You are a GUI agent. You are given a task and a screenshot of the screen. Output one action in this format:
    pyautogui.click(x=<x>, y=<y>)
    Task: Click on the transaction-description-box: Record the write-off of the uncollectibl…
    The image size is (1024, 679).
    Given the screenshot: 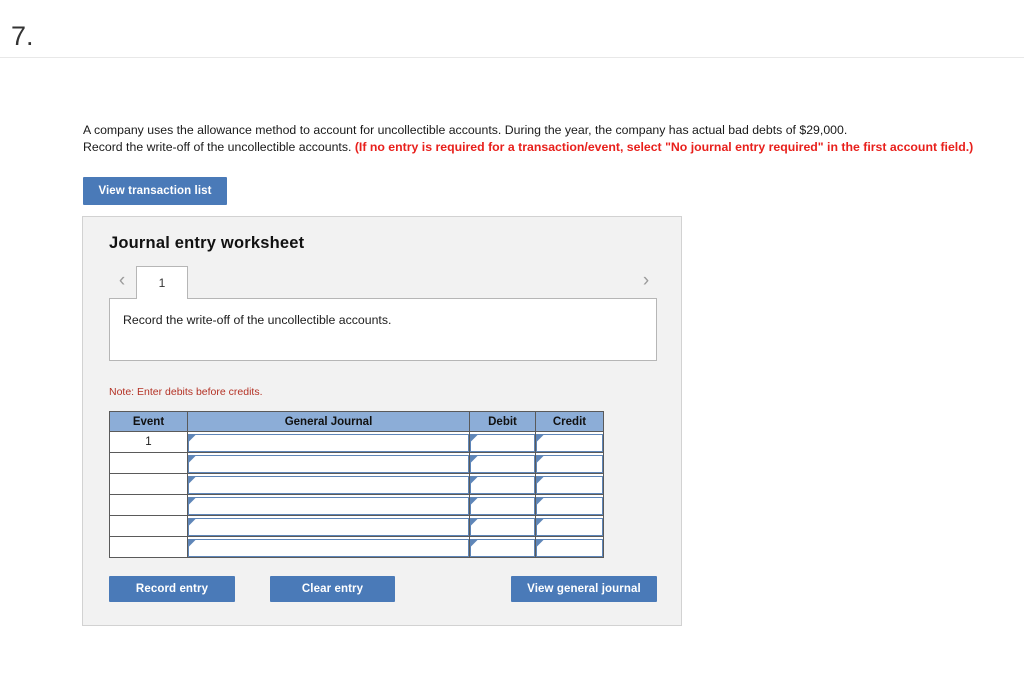 What is the action you would take?
    pyautogui.click(x=383, y=329)
    